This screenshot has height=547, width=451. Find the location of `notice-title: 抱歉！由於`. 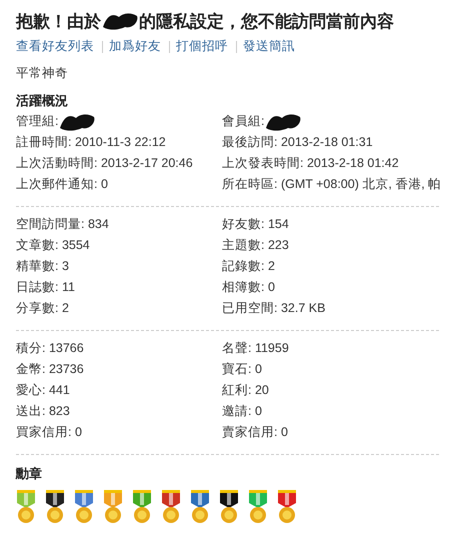

notice-title: 抱歉！由於 is located at coordinates (58, 21).